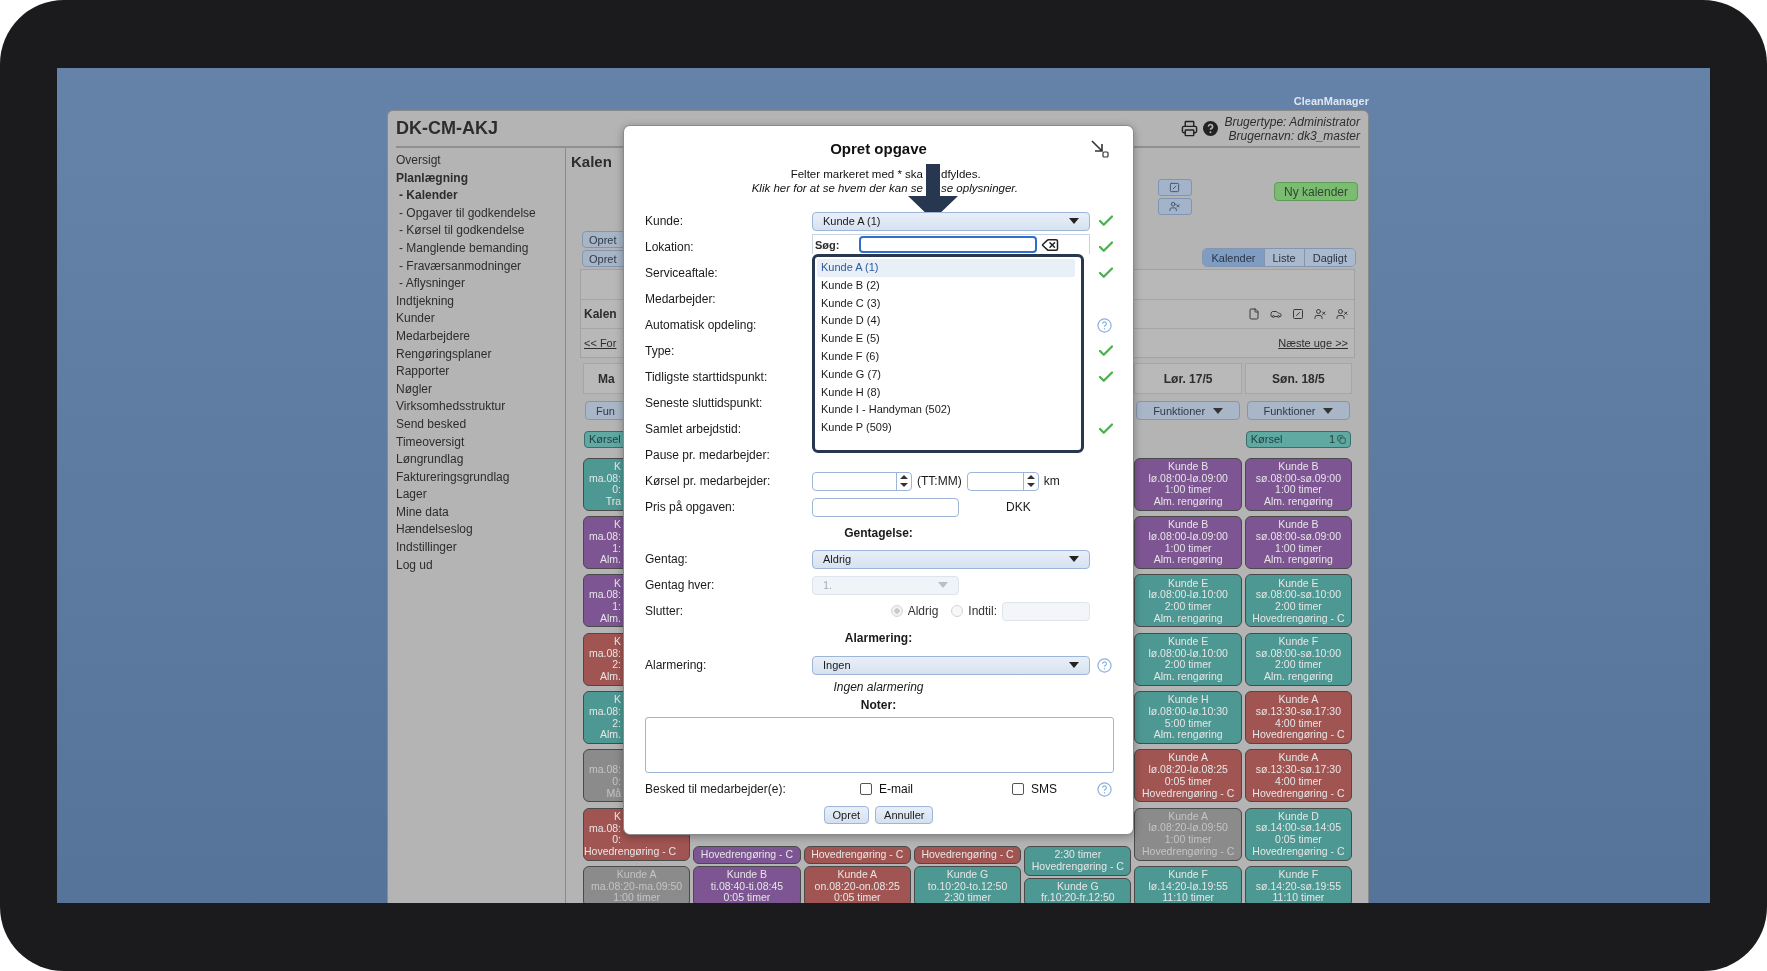 Image resolution: width=1767 pixels, height=971 pixels. Describe the element at coordinates (480, 512) in the screenshot. I see `sidebar-item: Mine data` at that location.